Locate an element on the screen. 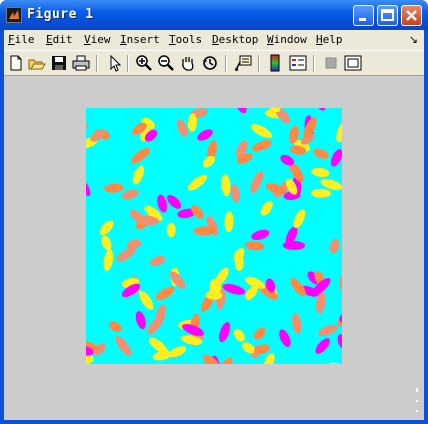  maximize-button is located at coordinates (387, 15).